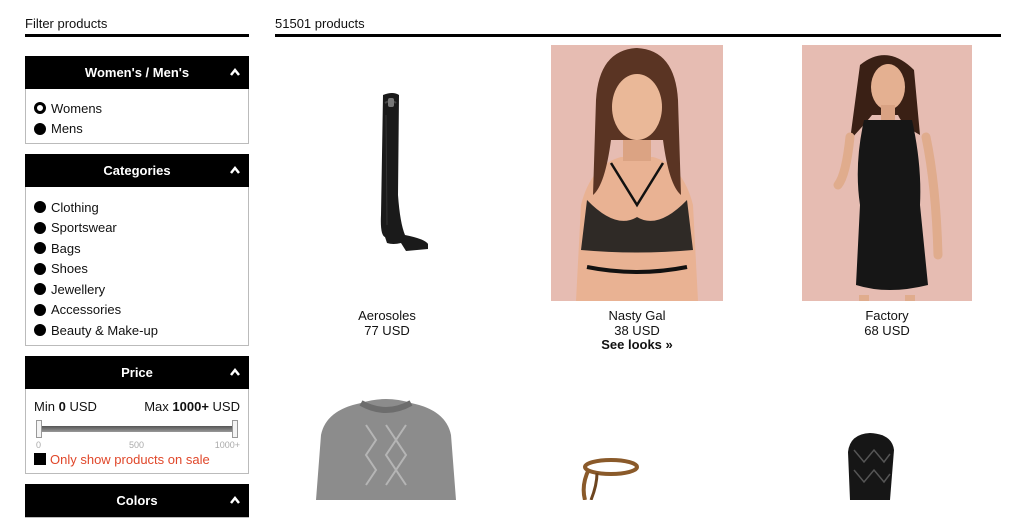 The height and width of the screenshot is (518, 1024). Describe the element at coordinates (137, 269) in the screenshot. I see `category-shoes: Shoes` at that location.